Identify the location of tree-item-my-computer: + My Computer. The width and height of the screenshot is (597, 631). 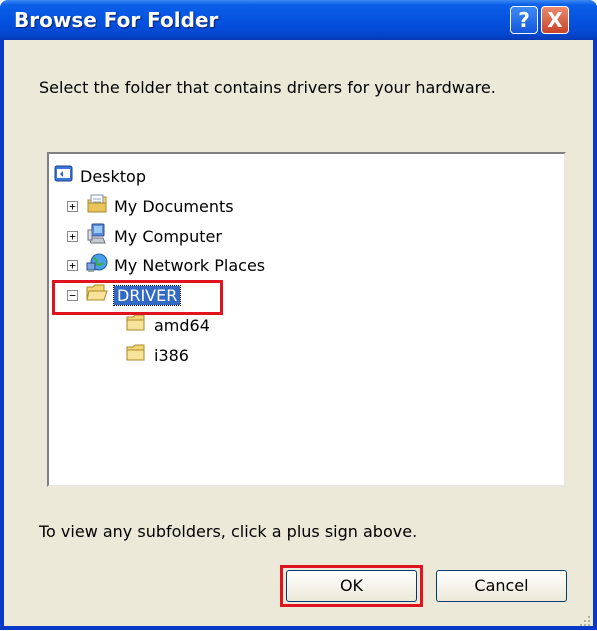
(144, 236).